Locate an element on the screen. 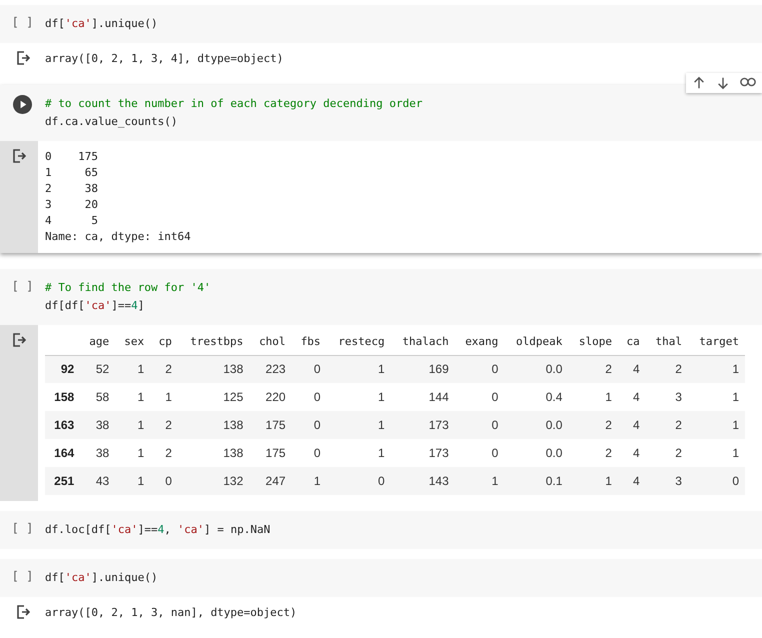 Image resolution: width=762 pixels, height=638 pixels. column-header: oldpeak is located at coordinates (536, 342).